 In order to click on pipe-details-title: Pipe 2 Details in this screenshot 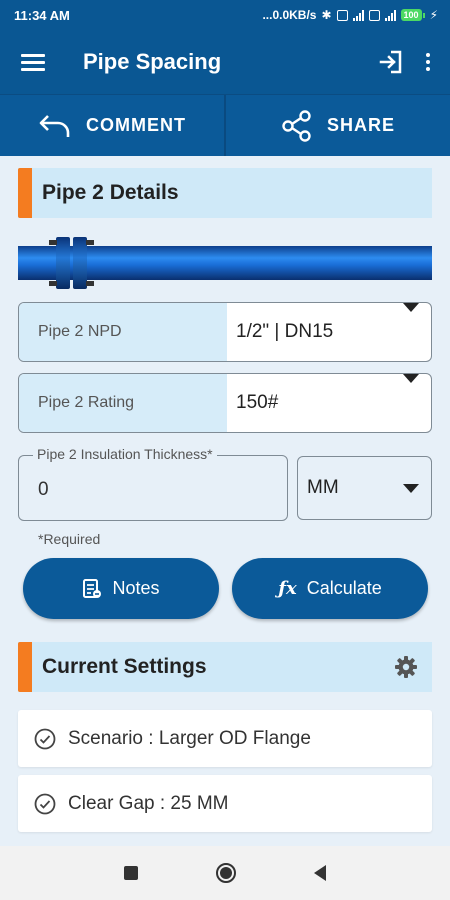, I will do `click(110, 192)`.